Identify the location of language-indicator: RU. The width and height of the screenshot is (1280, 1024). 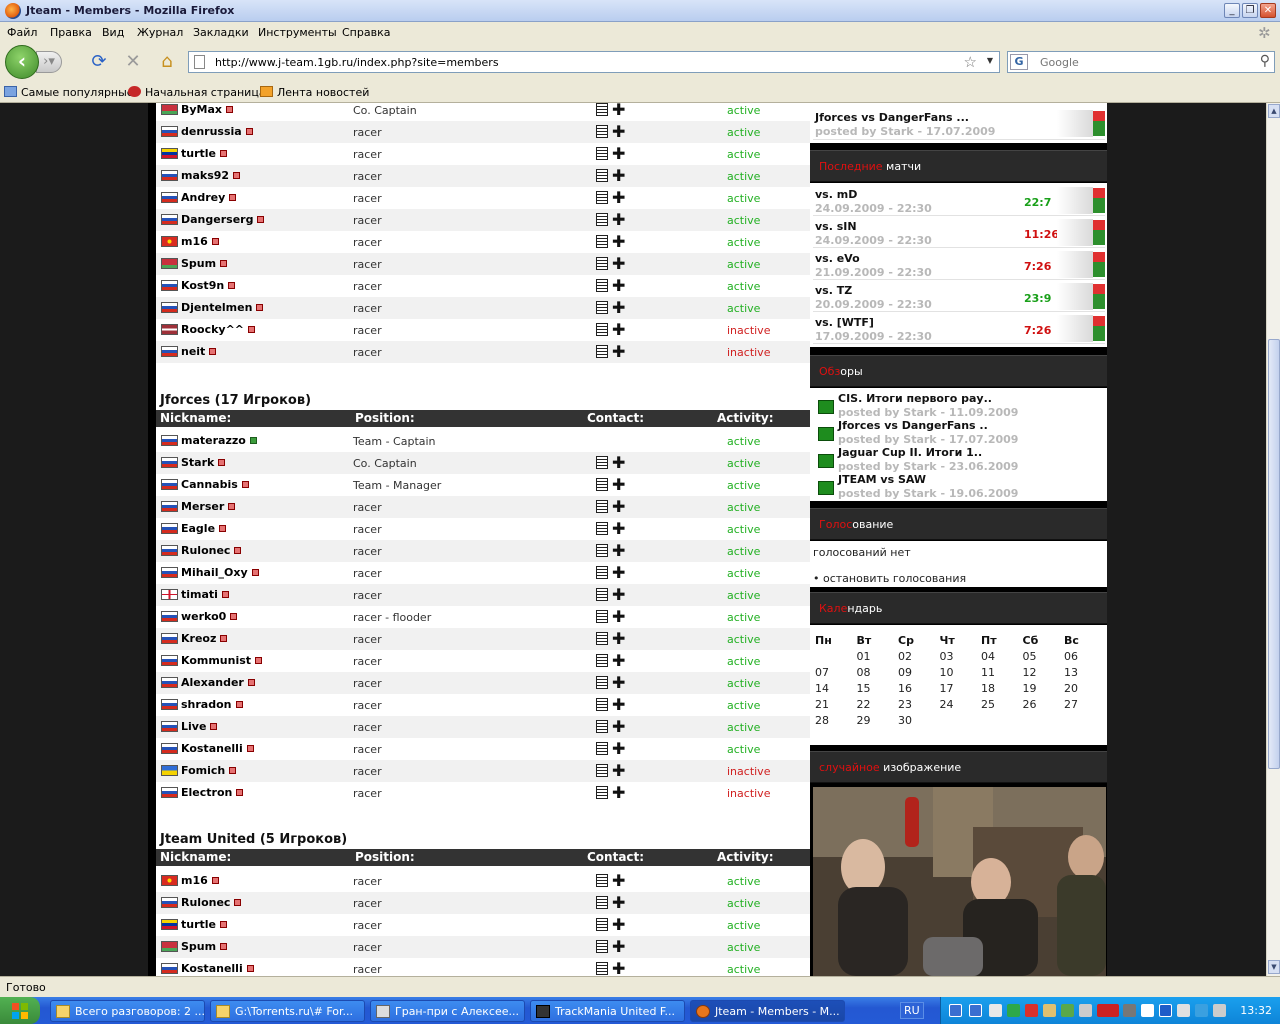
(912, 1010).